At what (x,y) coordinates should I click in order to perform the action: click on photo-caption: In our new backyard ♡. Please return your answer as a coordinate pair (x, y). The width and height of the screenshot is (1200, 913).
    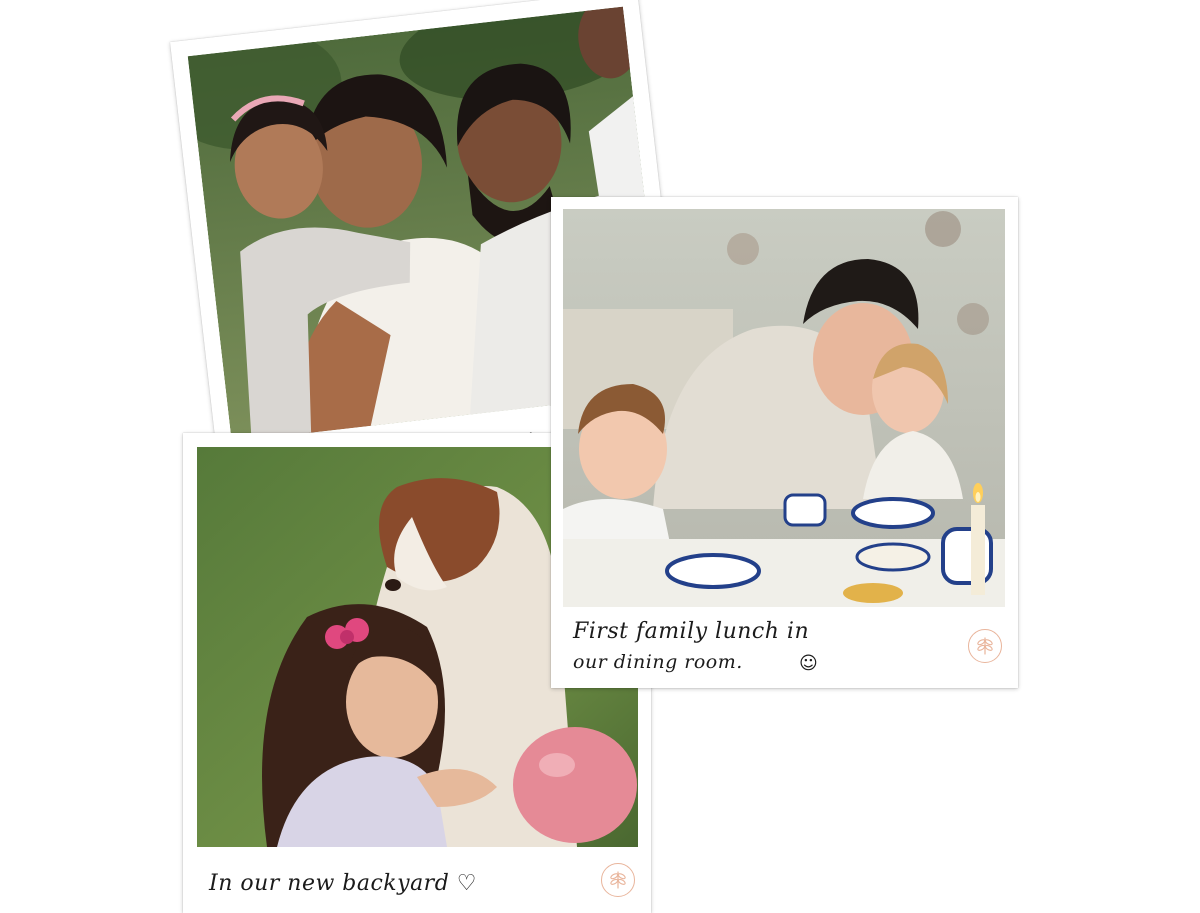
    Looking at the image, I should click on (343, 883).